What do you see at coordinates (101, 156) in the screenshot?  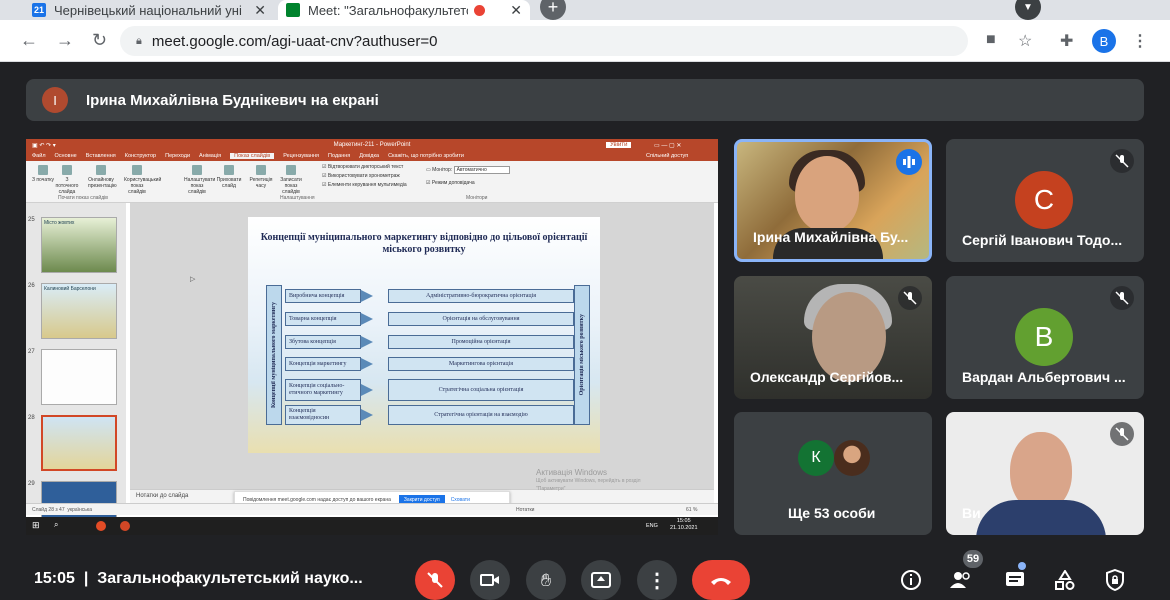 I see `ribbon-tab: Вставлення` at bounding box center [101, 156].